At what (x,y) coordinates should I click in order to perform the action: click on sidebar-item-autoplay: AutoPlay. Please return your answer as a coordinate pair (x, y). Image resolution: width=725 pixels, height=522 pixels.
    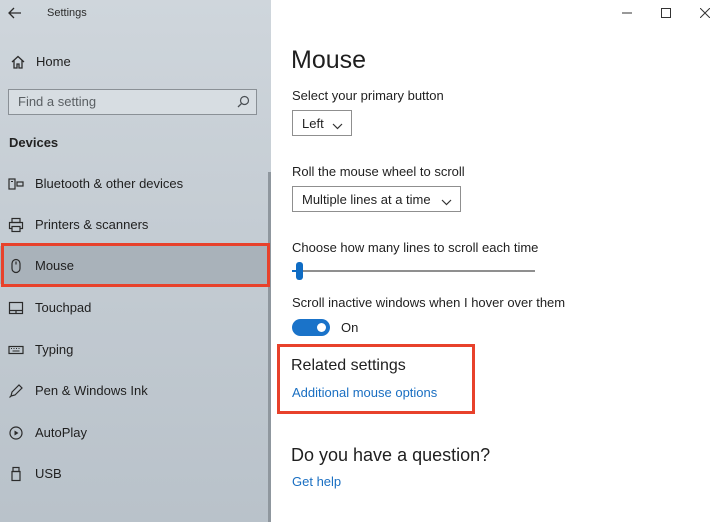
    Looking at the image, I should click on (134, 432).